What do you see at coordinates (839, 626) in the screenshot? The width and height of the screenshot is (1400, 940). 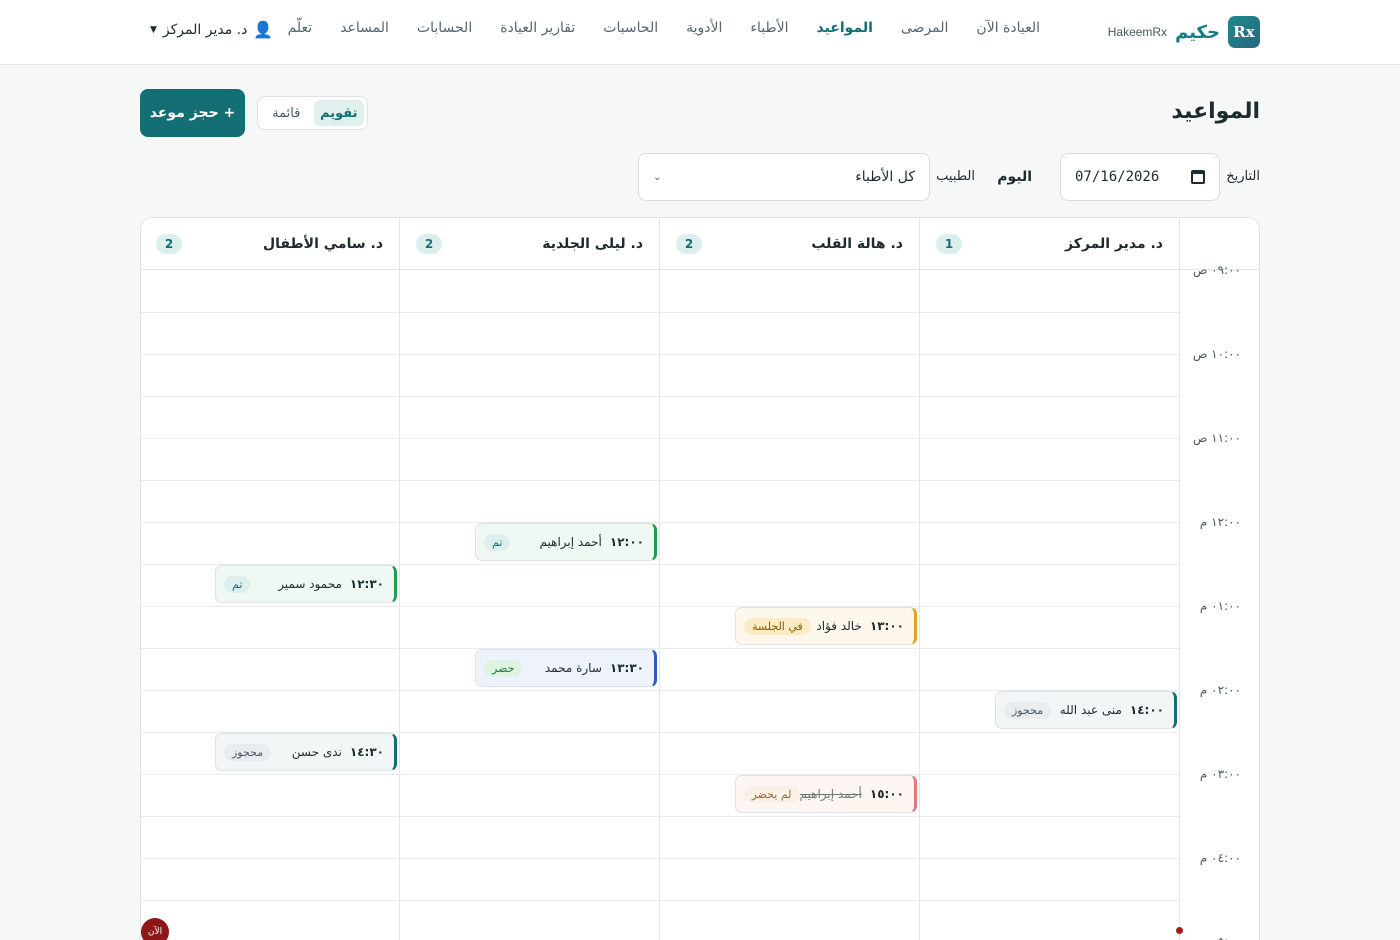 I see `patient-name: خالد فؤاد` at bounding box center [839, 626].